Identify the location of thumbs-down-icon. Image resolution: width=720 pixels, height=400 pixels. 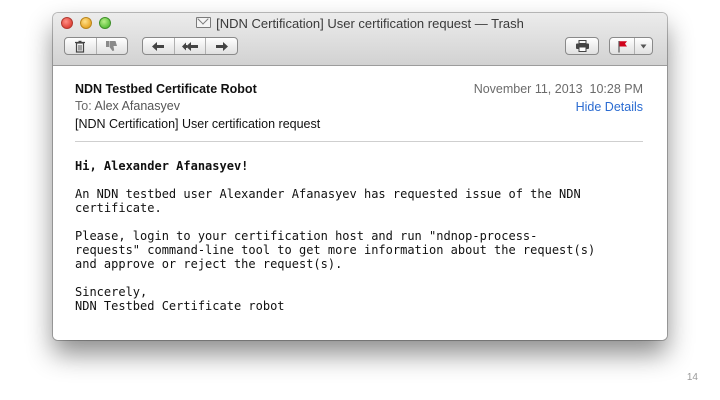
(112, 46).